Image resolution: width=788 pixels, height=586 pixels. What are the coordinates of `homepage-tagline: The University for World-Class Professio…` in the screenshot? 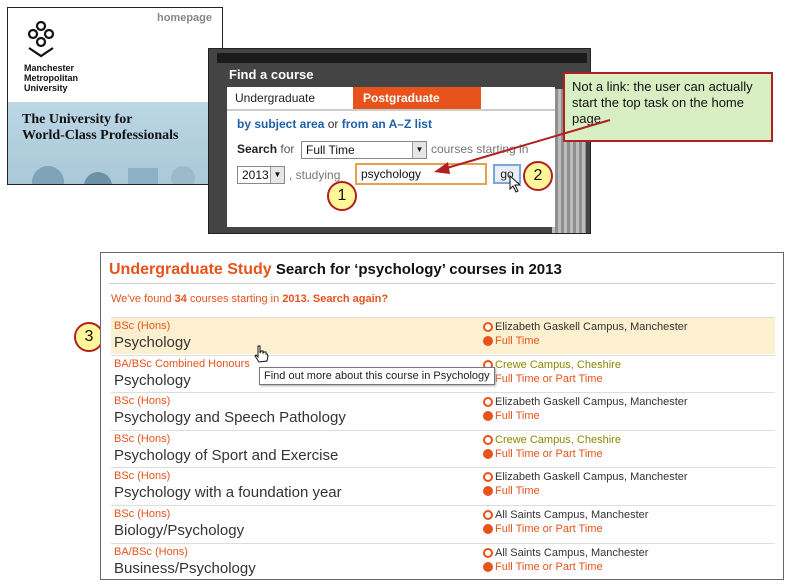 It's located at (100, 127).